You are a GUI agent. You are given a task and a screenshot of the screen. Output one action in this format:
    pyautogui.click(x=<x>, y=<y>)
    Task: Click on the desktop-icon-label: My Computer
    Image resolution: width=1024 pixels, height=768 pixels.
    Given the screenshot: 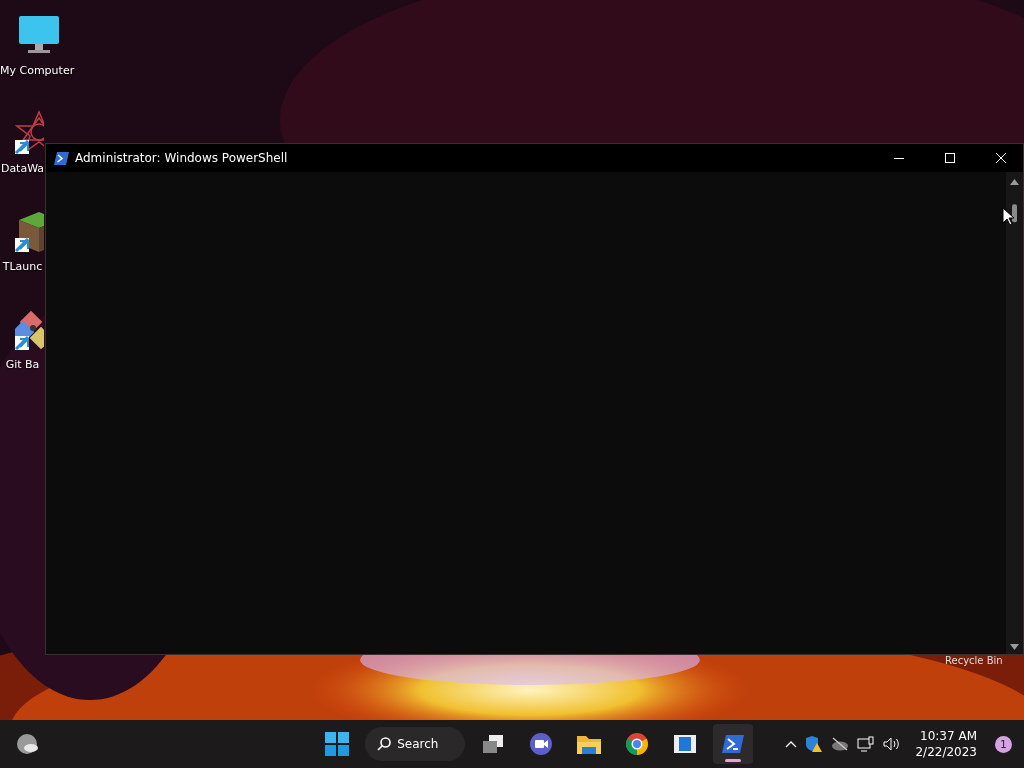 What is the action you would take?
    pyautogui.click(x=37, y=71)
    